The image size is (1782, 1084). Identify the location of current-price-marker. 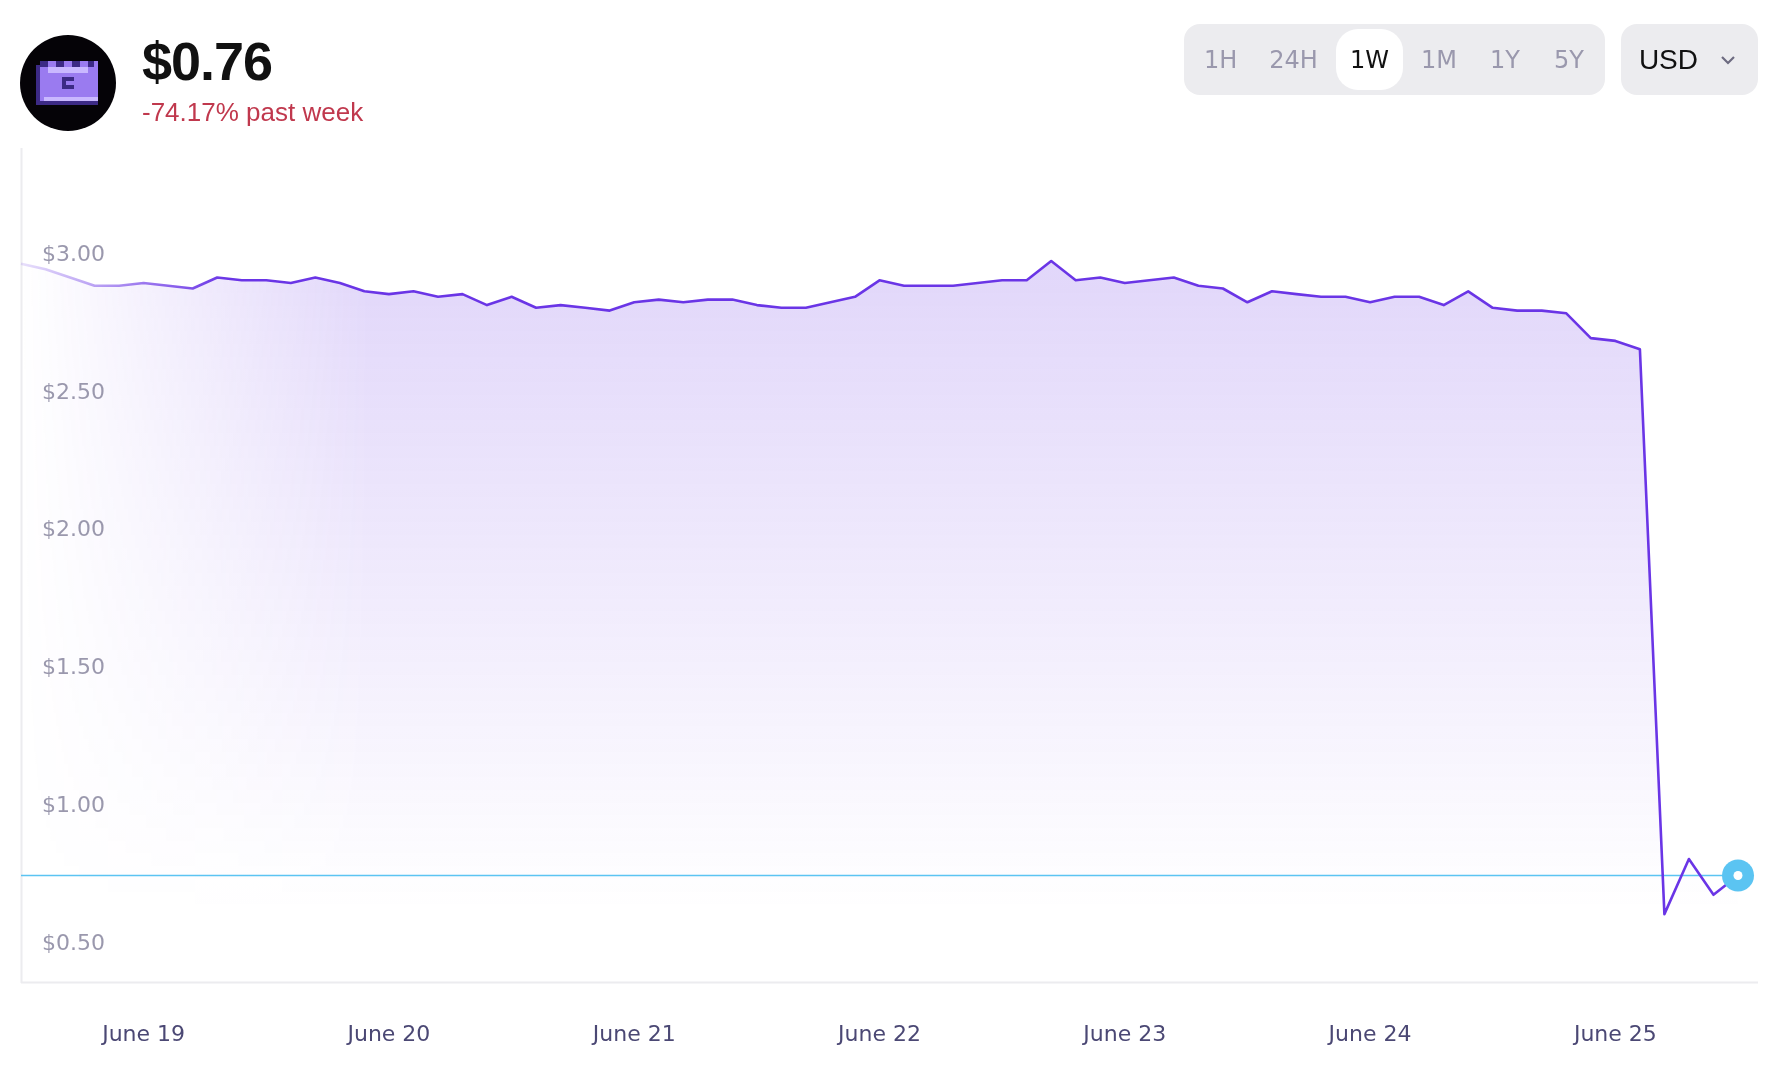
(1738, 875).